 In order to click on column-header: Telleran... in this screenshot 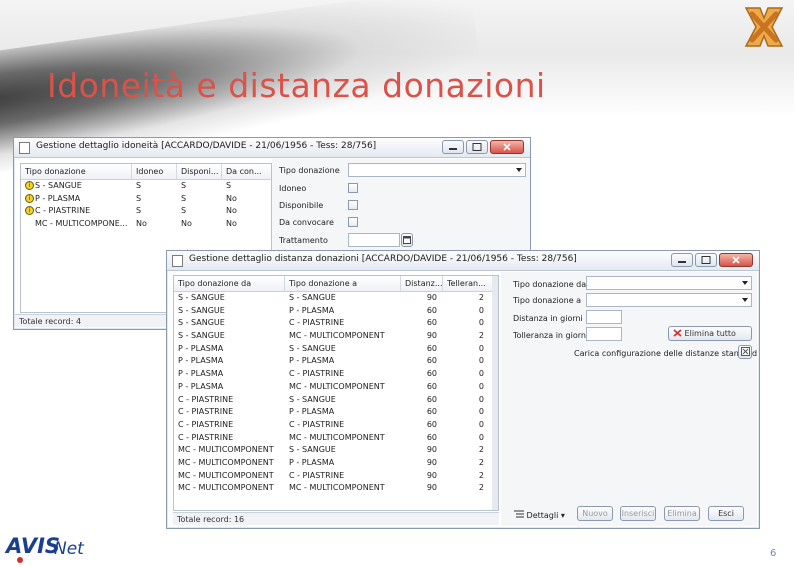, I will do `click(466, 283)`.